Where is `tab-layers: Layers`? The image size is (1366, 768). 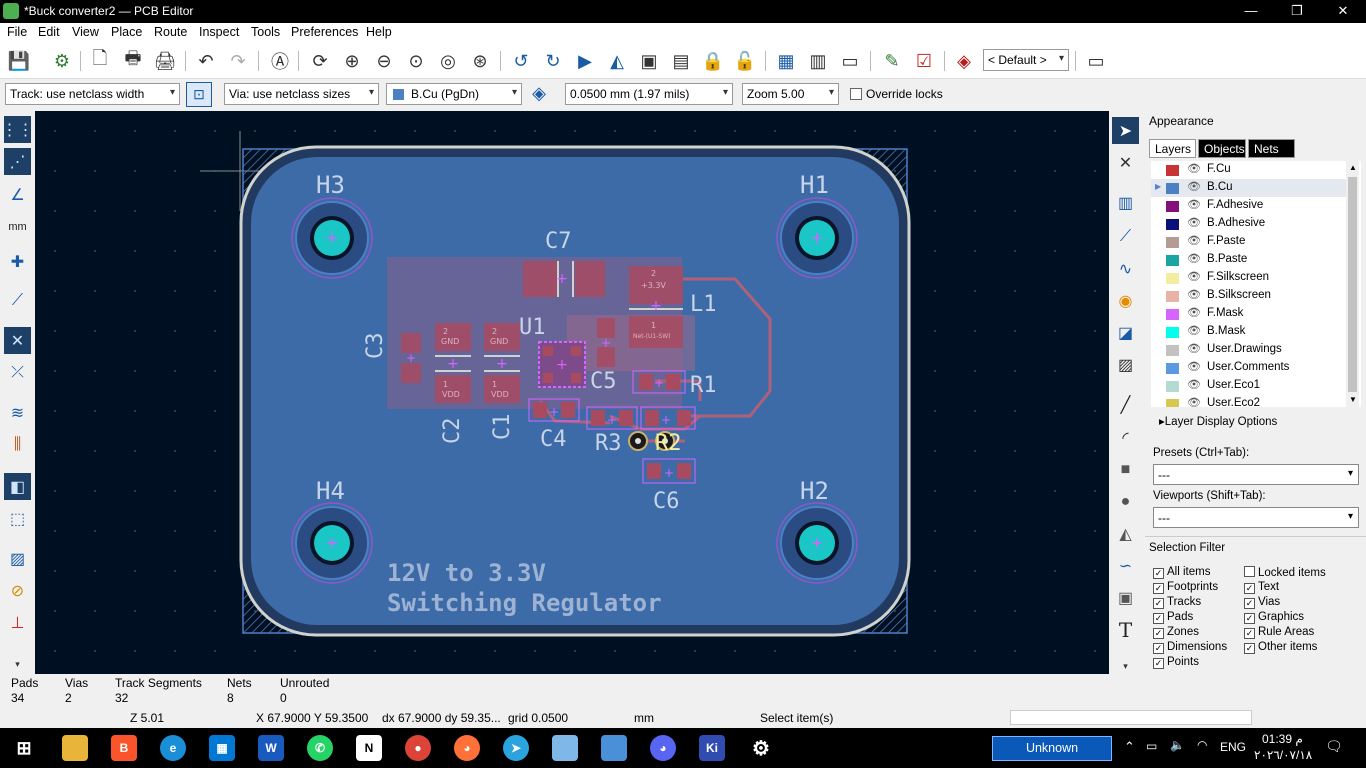 tab-layers: Layers is located at coordinates (1172, 148).